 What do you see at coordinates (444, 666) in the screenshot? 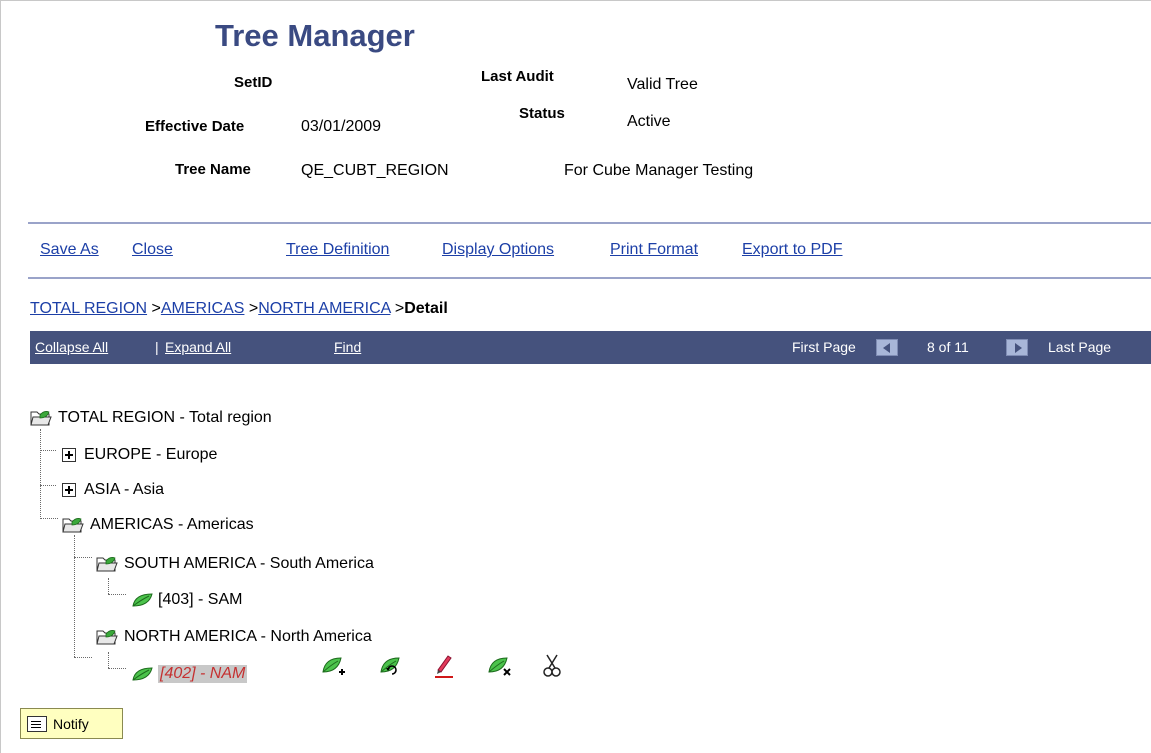
I see `edit-pencil-icon` at bounding box center [444, 666].